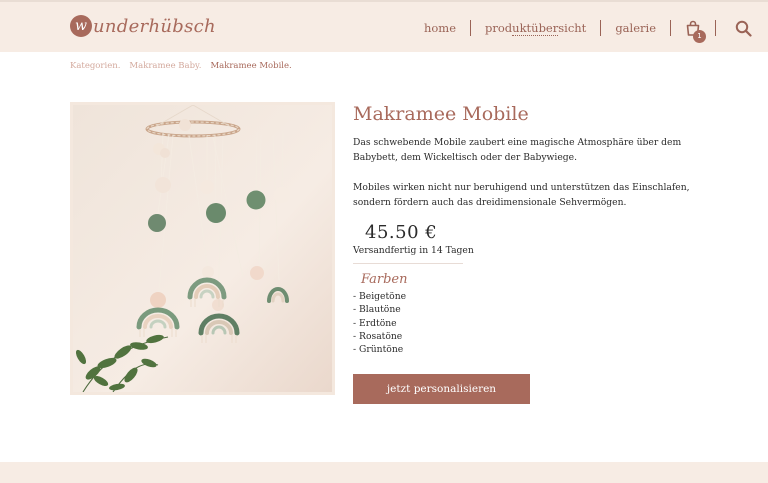  I want to click on shipping-info: Versandfertig in 14 Tagen, so click(413, 250).